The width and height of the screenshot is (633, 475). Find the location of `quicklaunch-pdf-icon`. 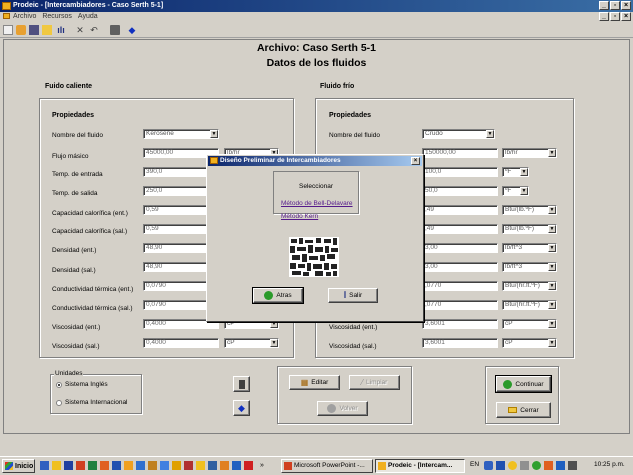

quicklaunch-pdf-icon is located at coordinates (248, 465).